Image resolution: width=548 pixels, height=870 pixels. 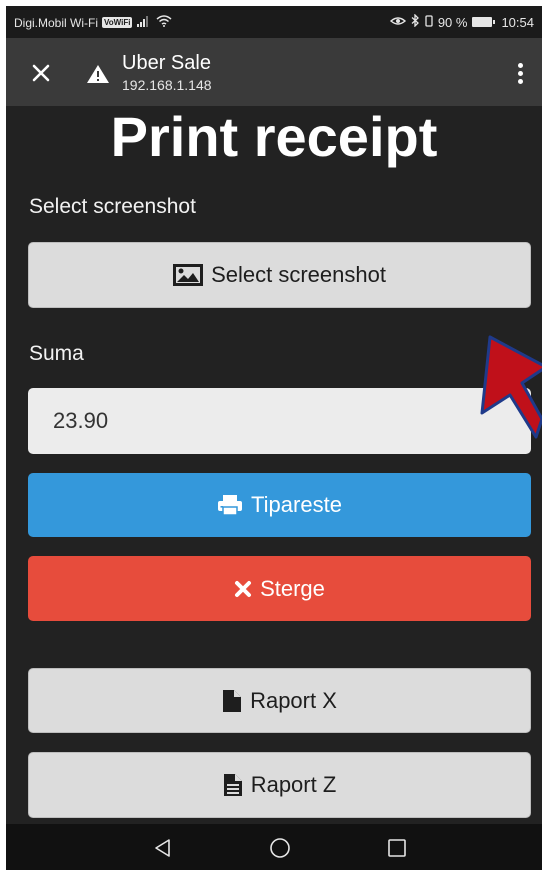 What do you see at coordinates (164, 22) in the screenshot?
I see `wifi-icon` at bounding box center [164, 22].